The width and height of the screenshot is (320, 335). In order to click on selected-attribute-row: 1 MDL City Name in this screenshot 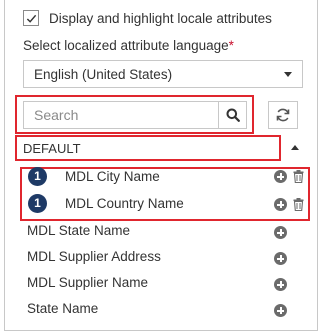, I will do `click(94, 176)`.